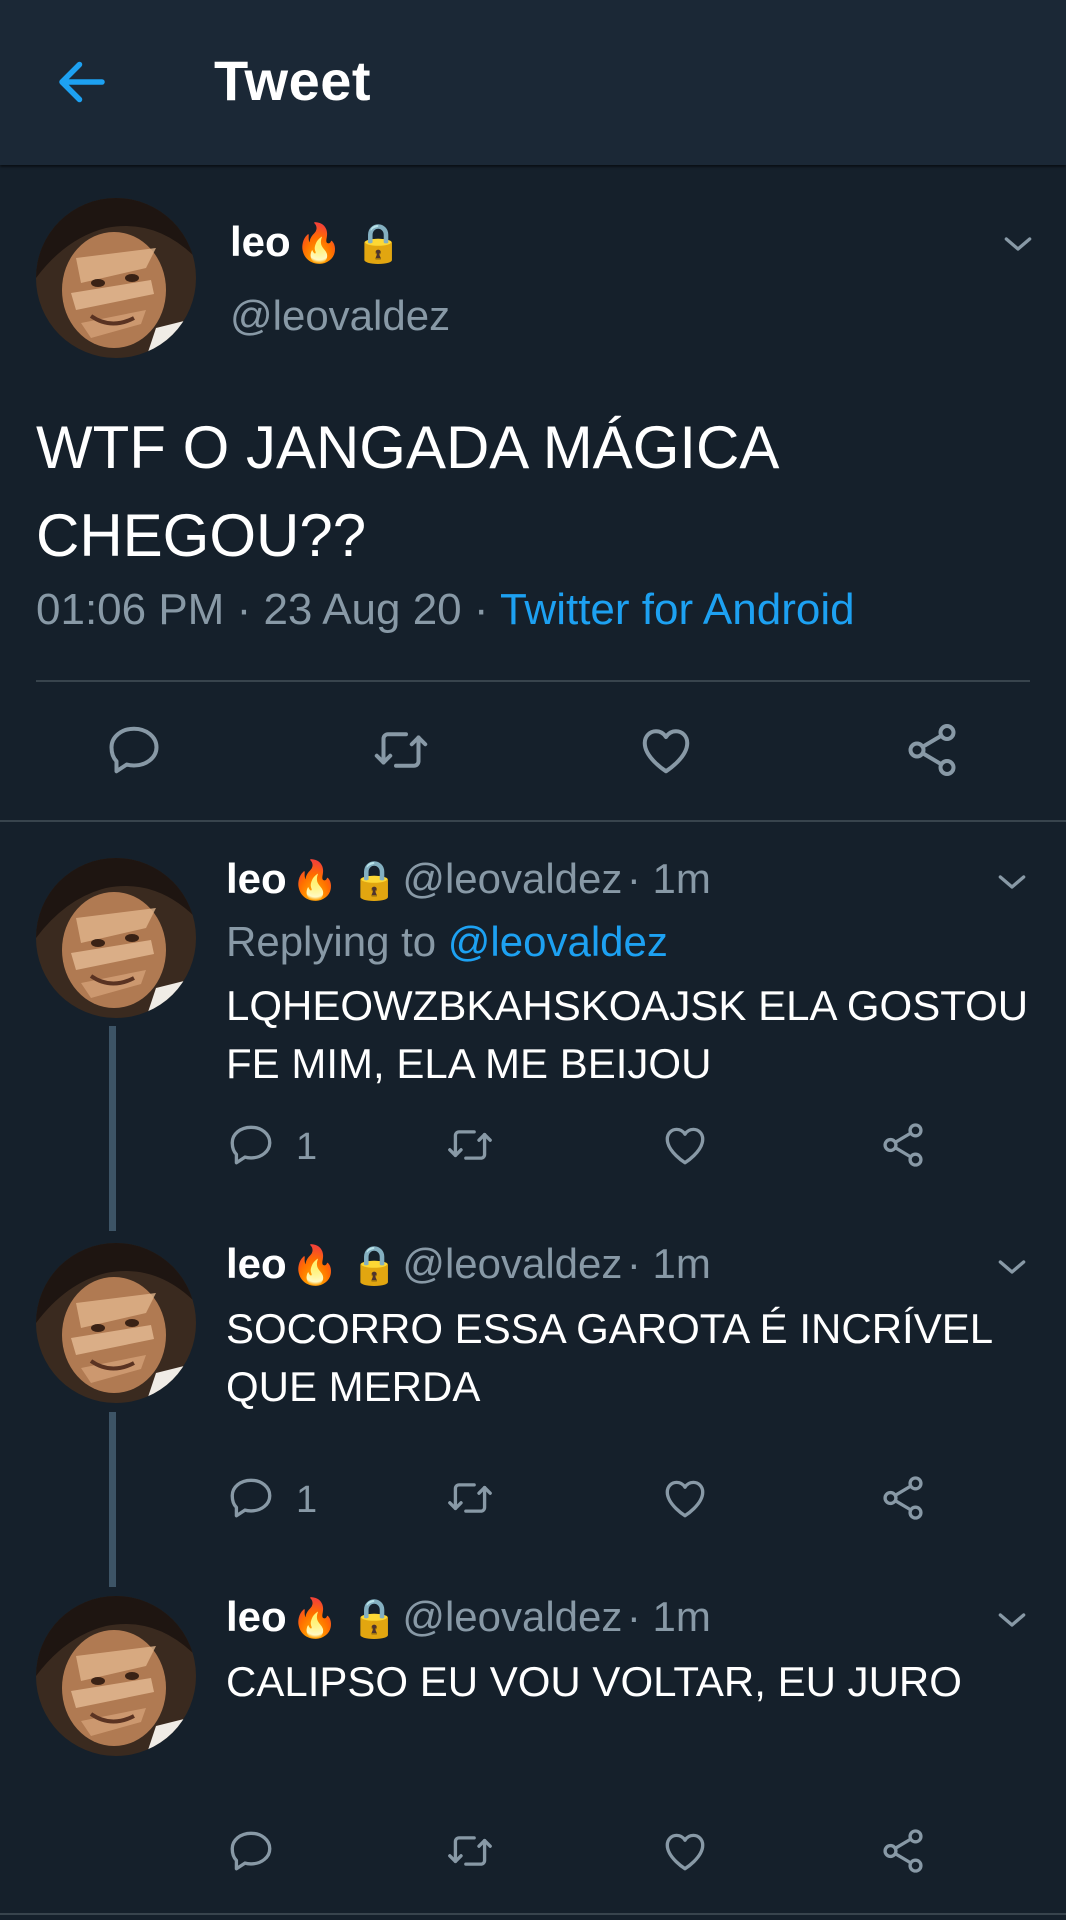  I want to click on tweet-date: 23 Aug 20, so click(362, 609).